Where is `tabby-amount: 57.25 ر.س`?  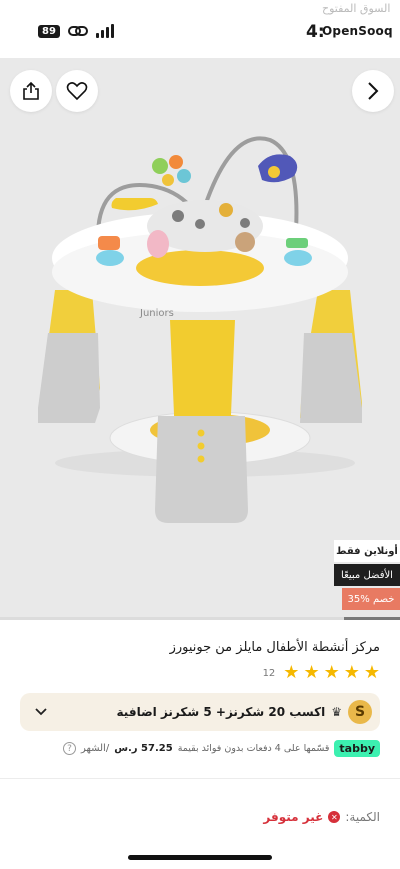 tabby-amount: 57.25 ر.س is located at coordinates (143, 748).